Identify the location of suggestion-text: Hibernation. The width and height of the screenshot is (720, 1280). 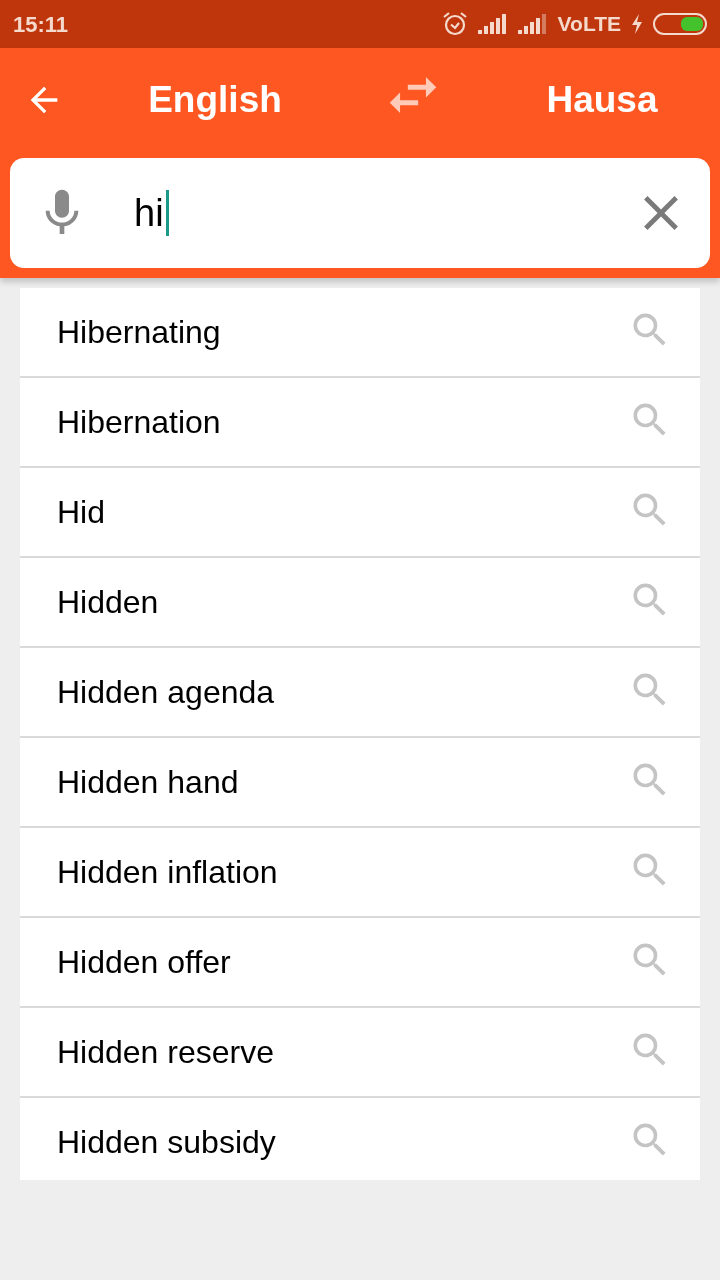
(139, 422).